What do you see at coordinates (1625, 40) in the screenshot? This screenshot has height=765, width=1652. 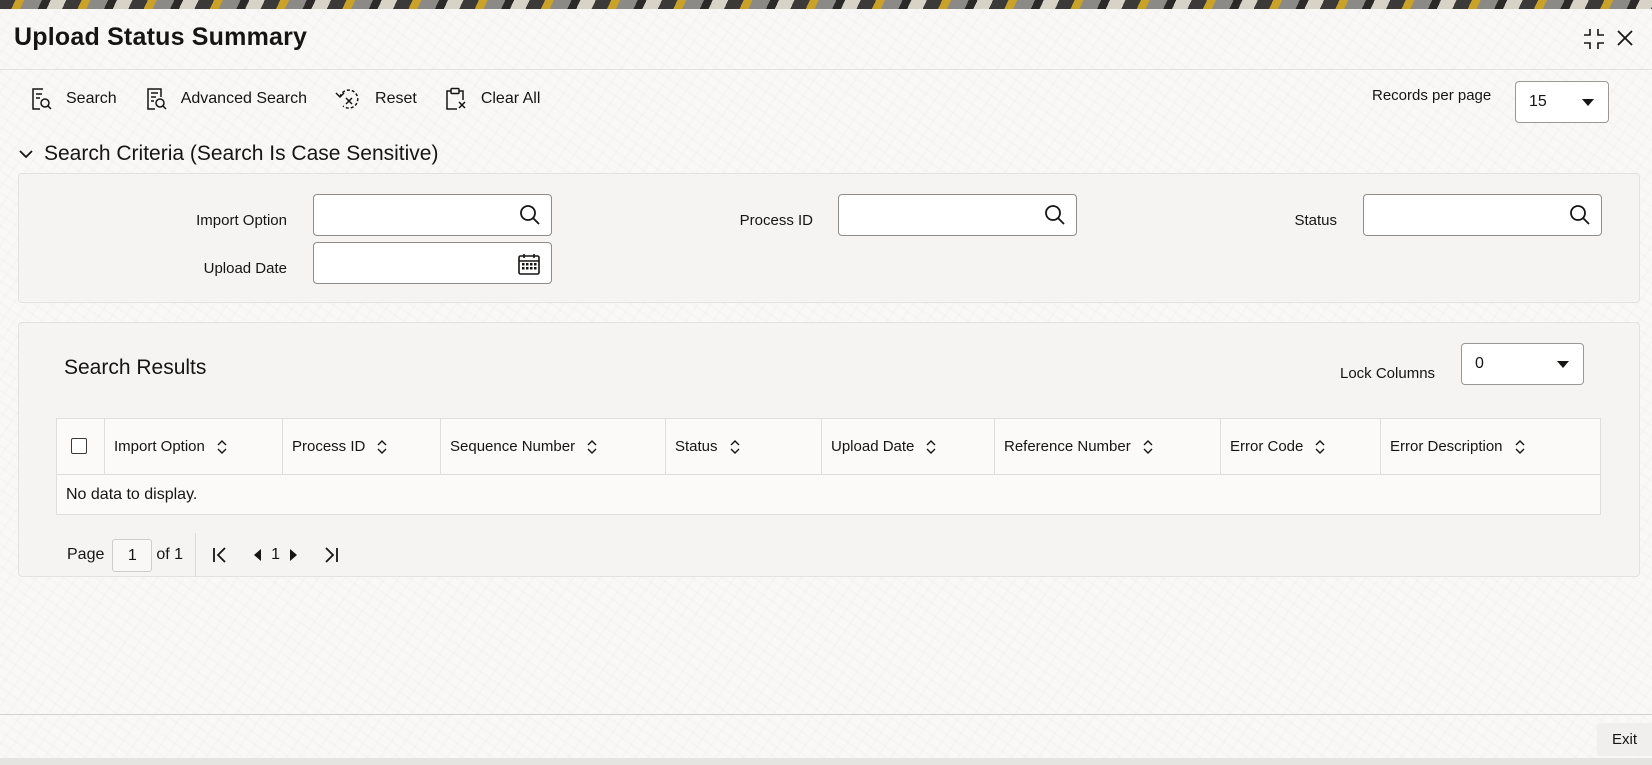 I see `close-icon` at bounding box center [1625, 40].